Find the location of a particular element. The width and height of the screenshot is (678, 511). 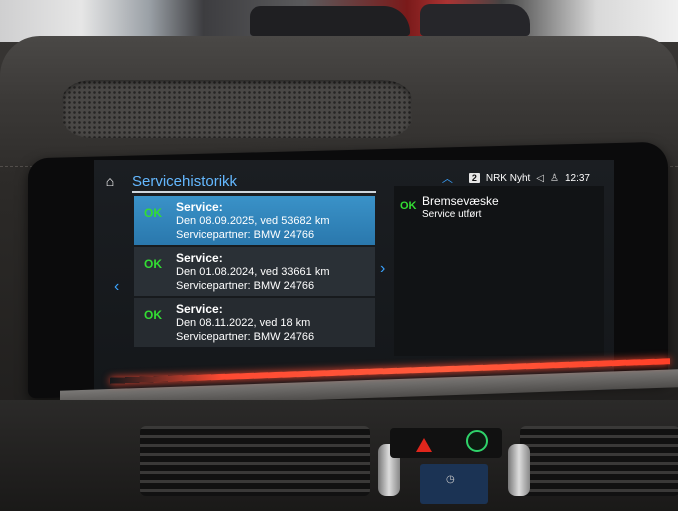

chevron-left-icon: ‹ is located at coordinates (116, 287).